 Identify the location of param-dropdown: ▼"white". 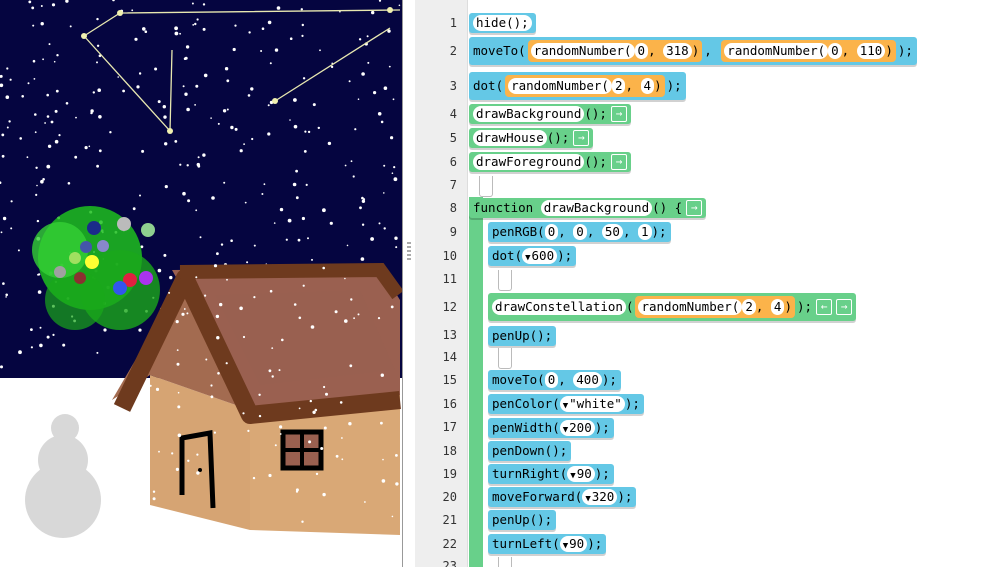
(592, 404).